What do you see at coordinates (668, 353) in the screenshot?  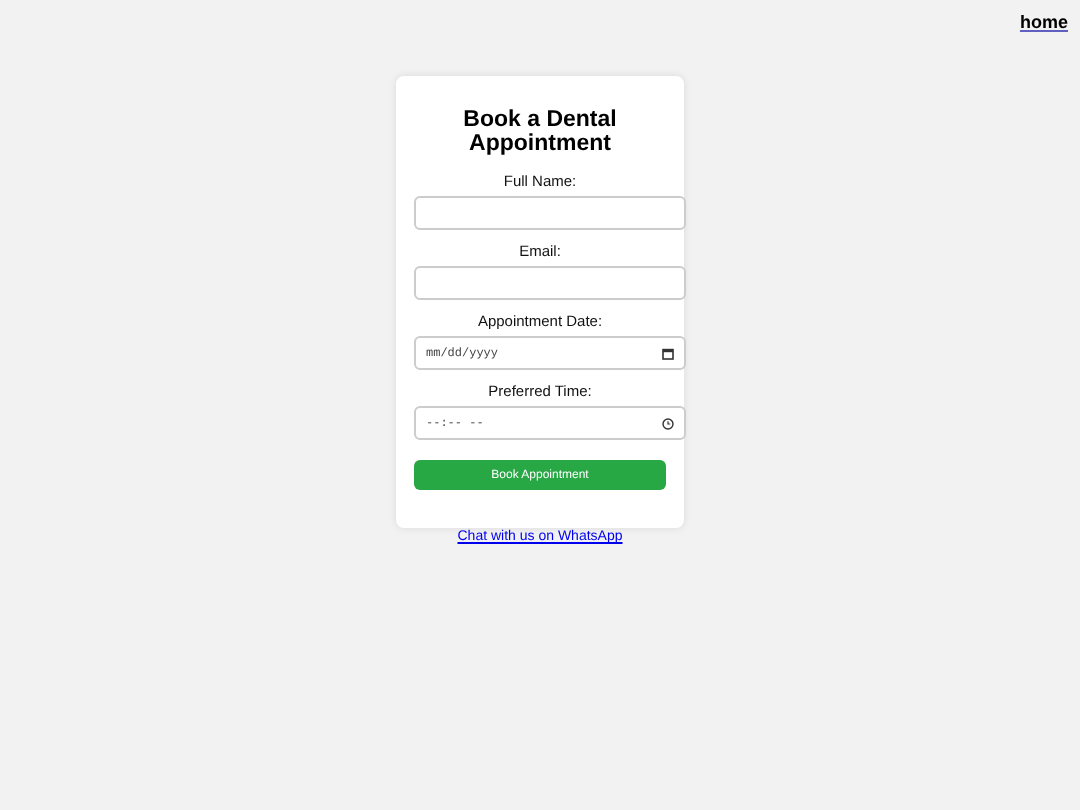 I see `calendar-icon` at bounding box center [668, 353].